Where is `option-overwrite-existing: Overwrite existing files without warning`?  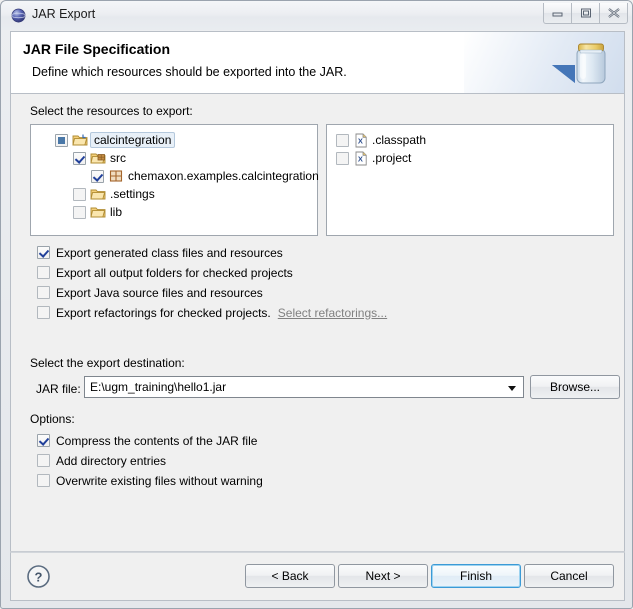 option-overwrite-existing: Overwrite existing files without warning is located at coordinates (150, 480).